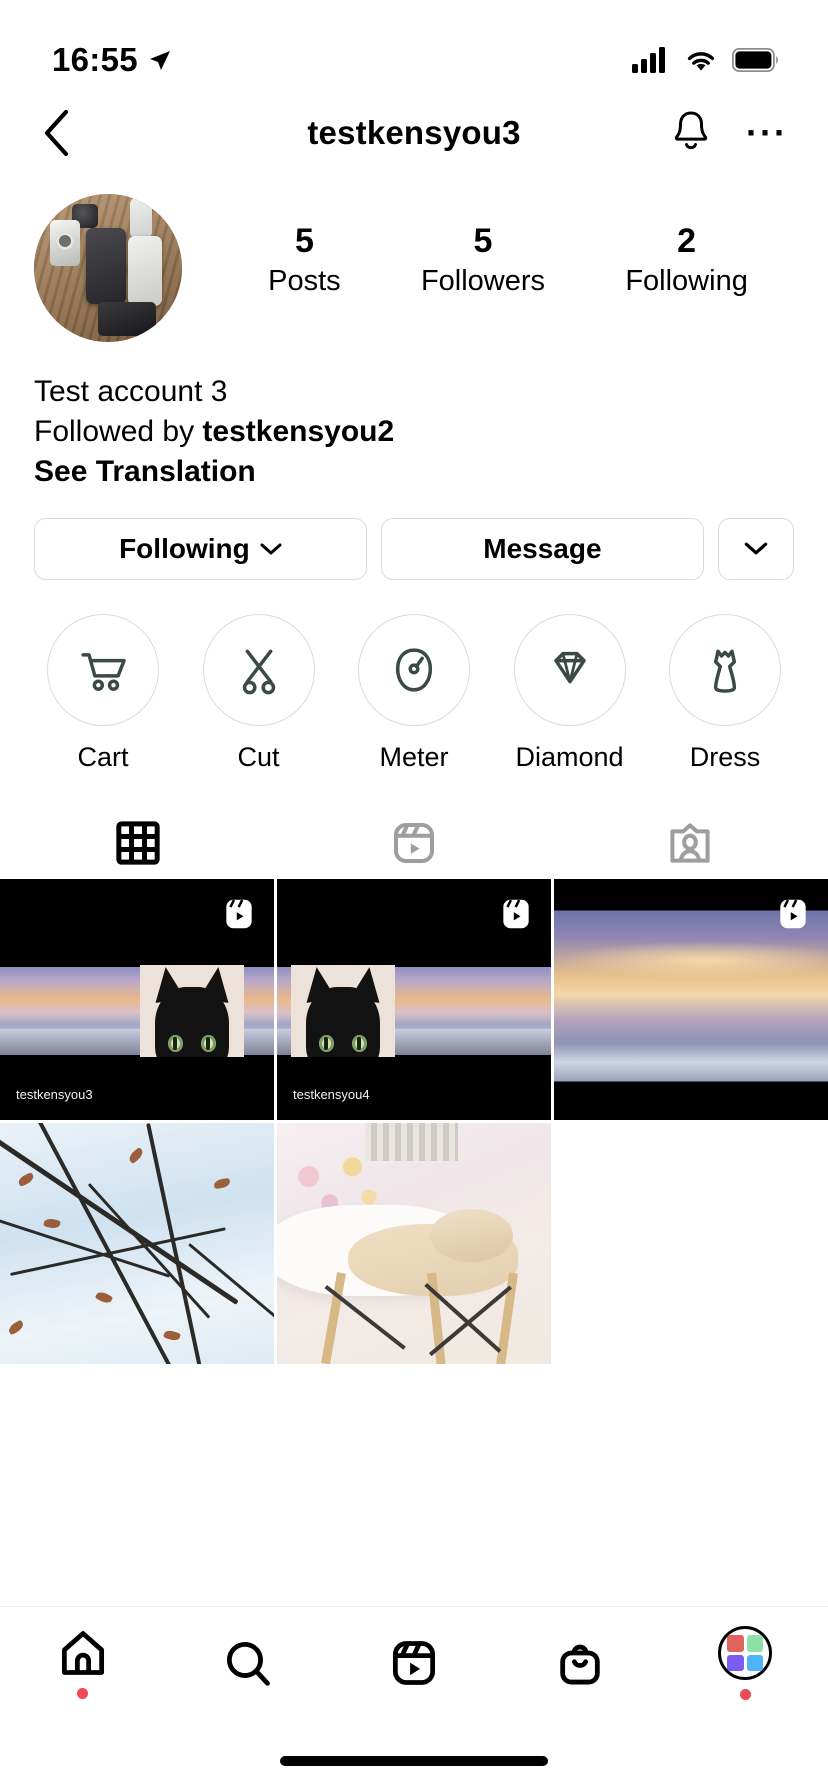  What do you see at coordinates (745, 1653) in the screenshot?
I see `profile-avatar-icon` at bounding box center [745, 1653].